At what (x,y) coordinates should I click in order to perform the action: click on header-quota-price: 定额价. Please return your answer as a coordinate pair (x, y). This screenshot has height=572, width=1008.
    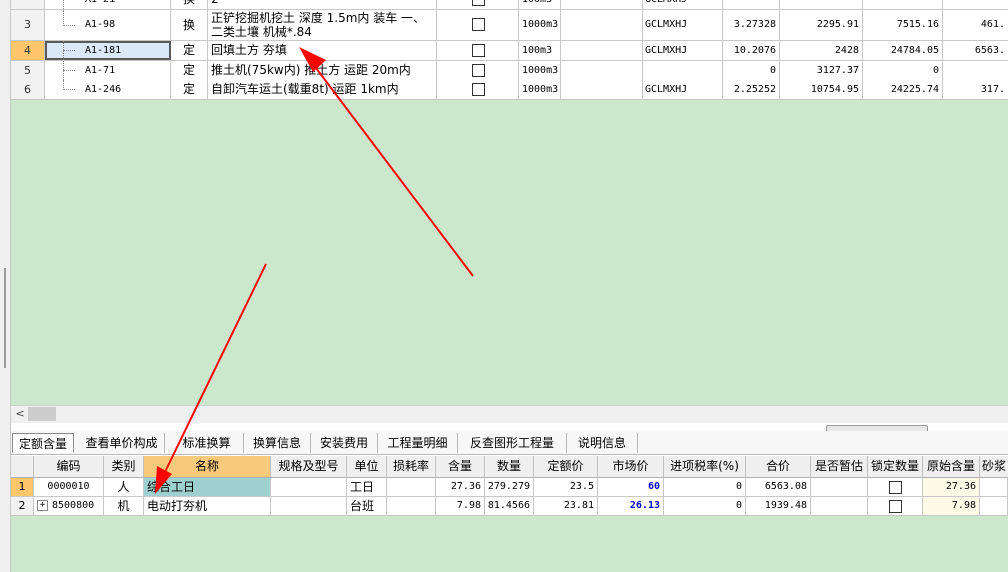
    Looking at the image, I should click on (566, 466).